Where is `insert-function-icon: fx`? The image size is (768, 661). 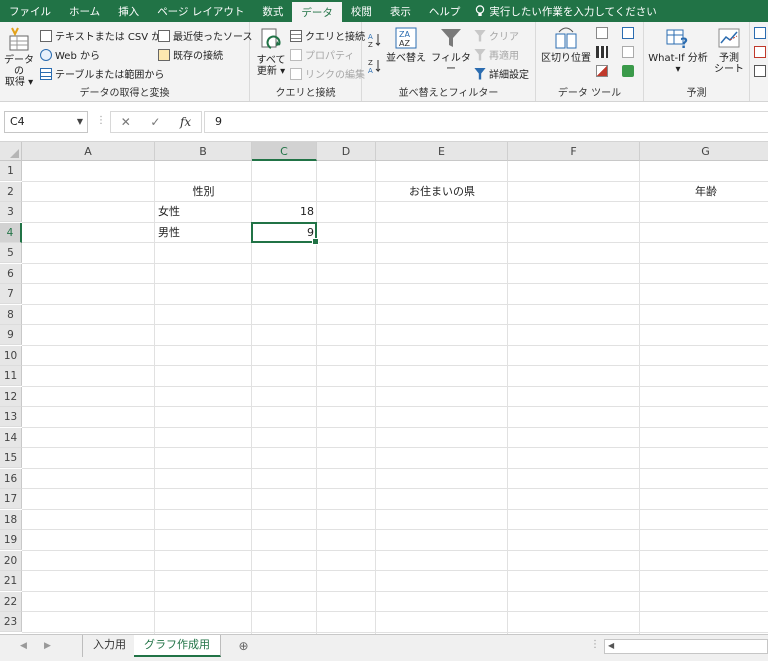
insert-function-icon: fx is located at coordinates (185, 122).